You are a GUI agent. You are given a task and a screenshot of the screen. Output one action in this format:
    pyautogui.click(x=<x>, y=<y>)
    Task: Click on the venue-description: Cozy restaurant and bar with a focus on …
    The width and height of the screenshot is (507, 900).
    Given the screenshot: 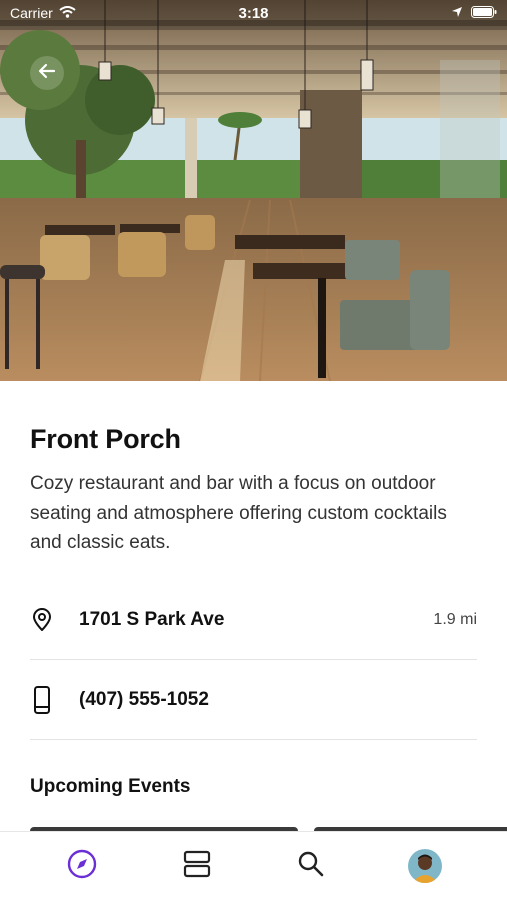 What is the action you would take?
    pyautogui.click(x=238, y=513)
    